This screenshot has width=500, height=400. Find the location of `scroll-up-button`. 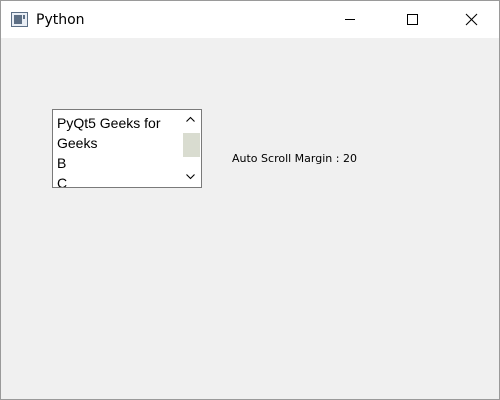

scroll-up-button is located at coordinates (191, 119).